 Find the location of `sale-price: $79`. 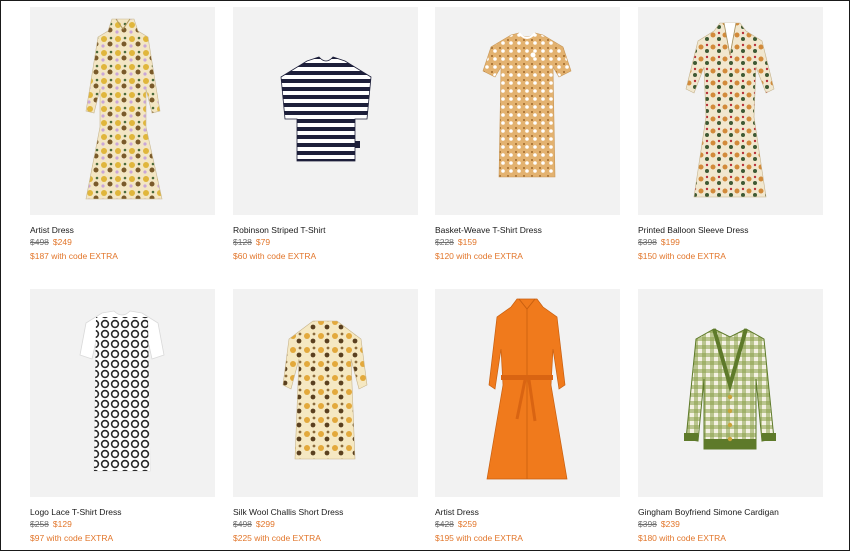

sale-price: $79 is located at coordinates (263, 242).